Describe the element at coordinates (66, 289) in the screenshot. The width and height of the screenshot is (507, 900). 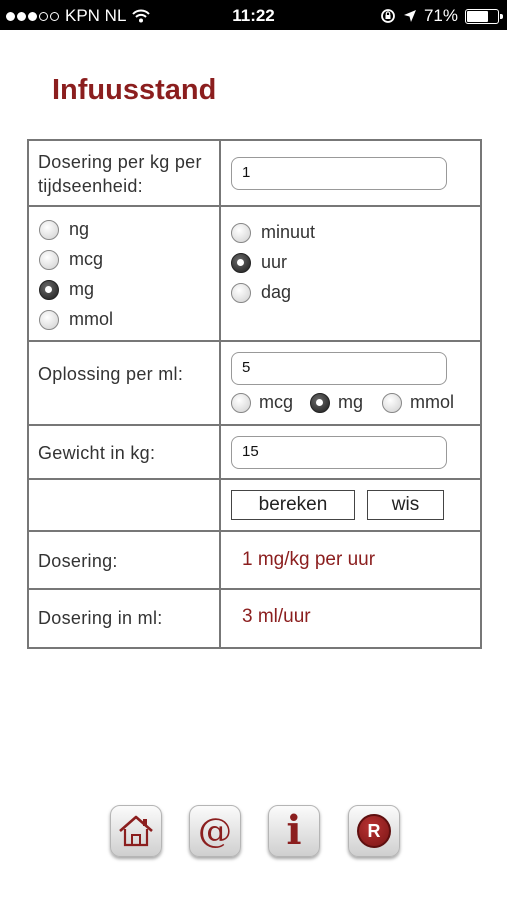
I see `radio-unit-mg: mg` at that location.